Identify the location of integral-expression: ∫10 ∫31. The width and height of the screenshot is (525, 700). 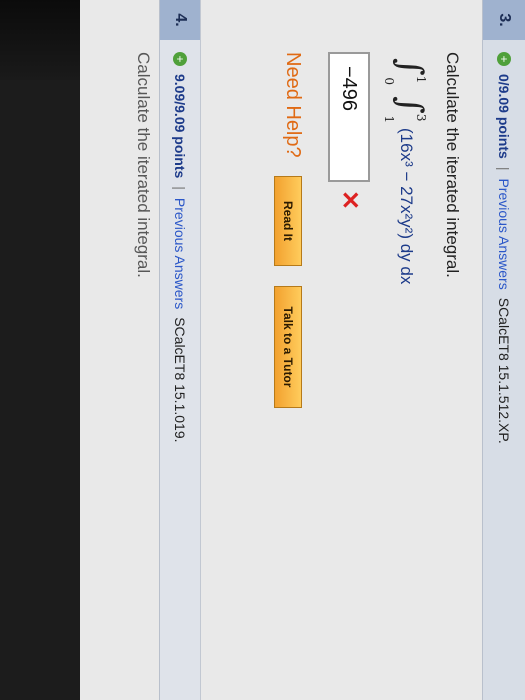
(406, 93).